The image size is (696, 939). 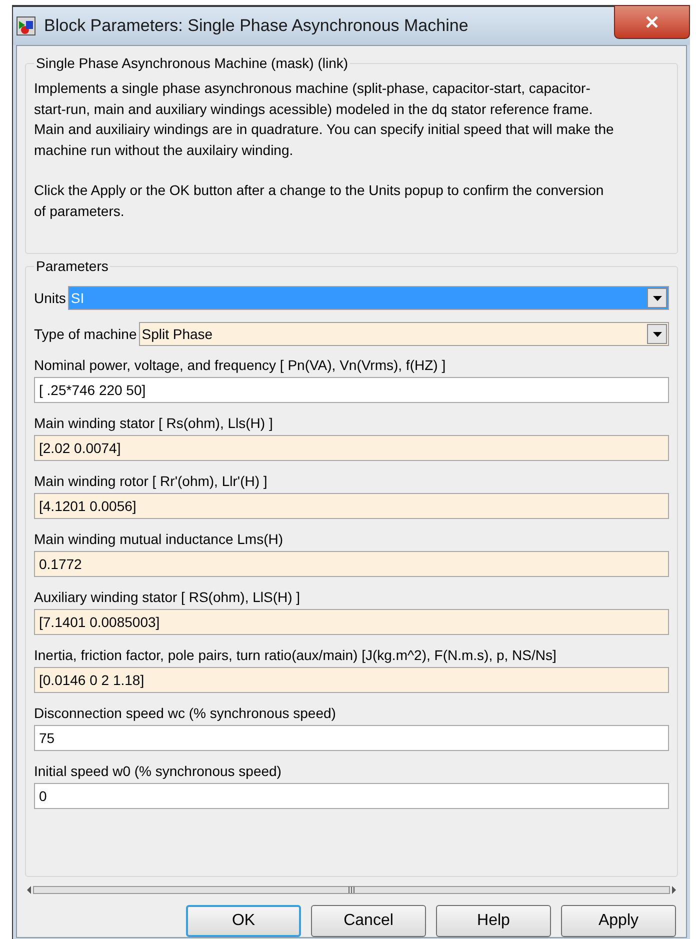 What do you see at coordinates (351, 680) in the screenshot?
I see `input-field: [0.0146 0 2 1.18]` at bounding box center [351, 680].